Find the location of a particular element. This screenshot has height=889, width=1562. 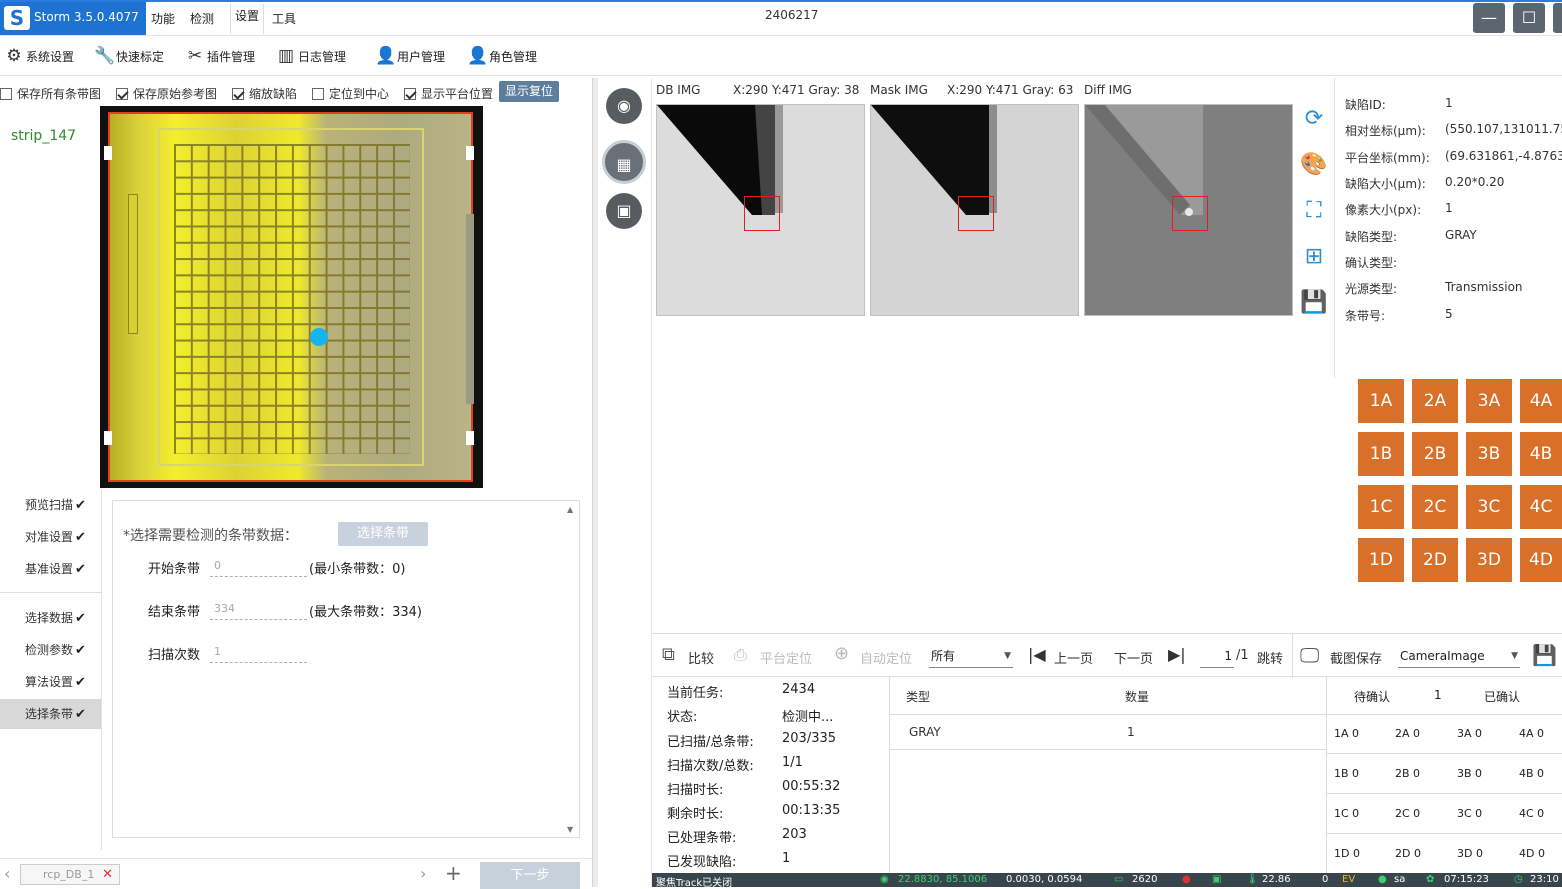

screenshot-icon: 🖵 is located at coordinates (1309, 655).